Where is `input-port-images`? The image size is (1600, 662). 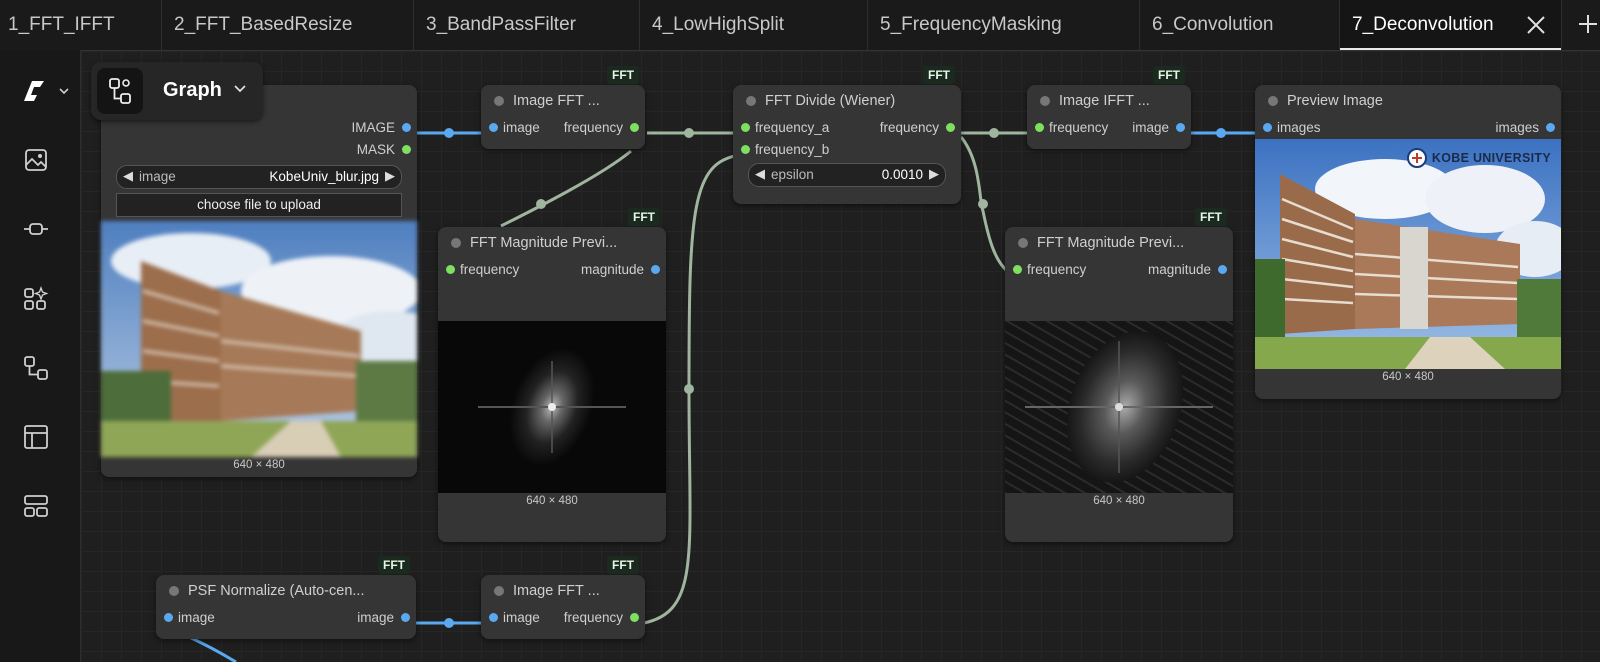
input-port-images is located at coordinates (1267, 127).